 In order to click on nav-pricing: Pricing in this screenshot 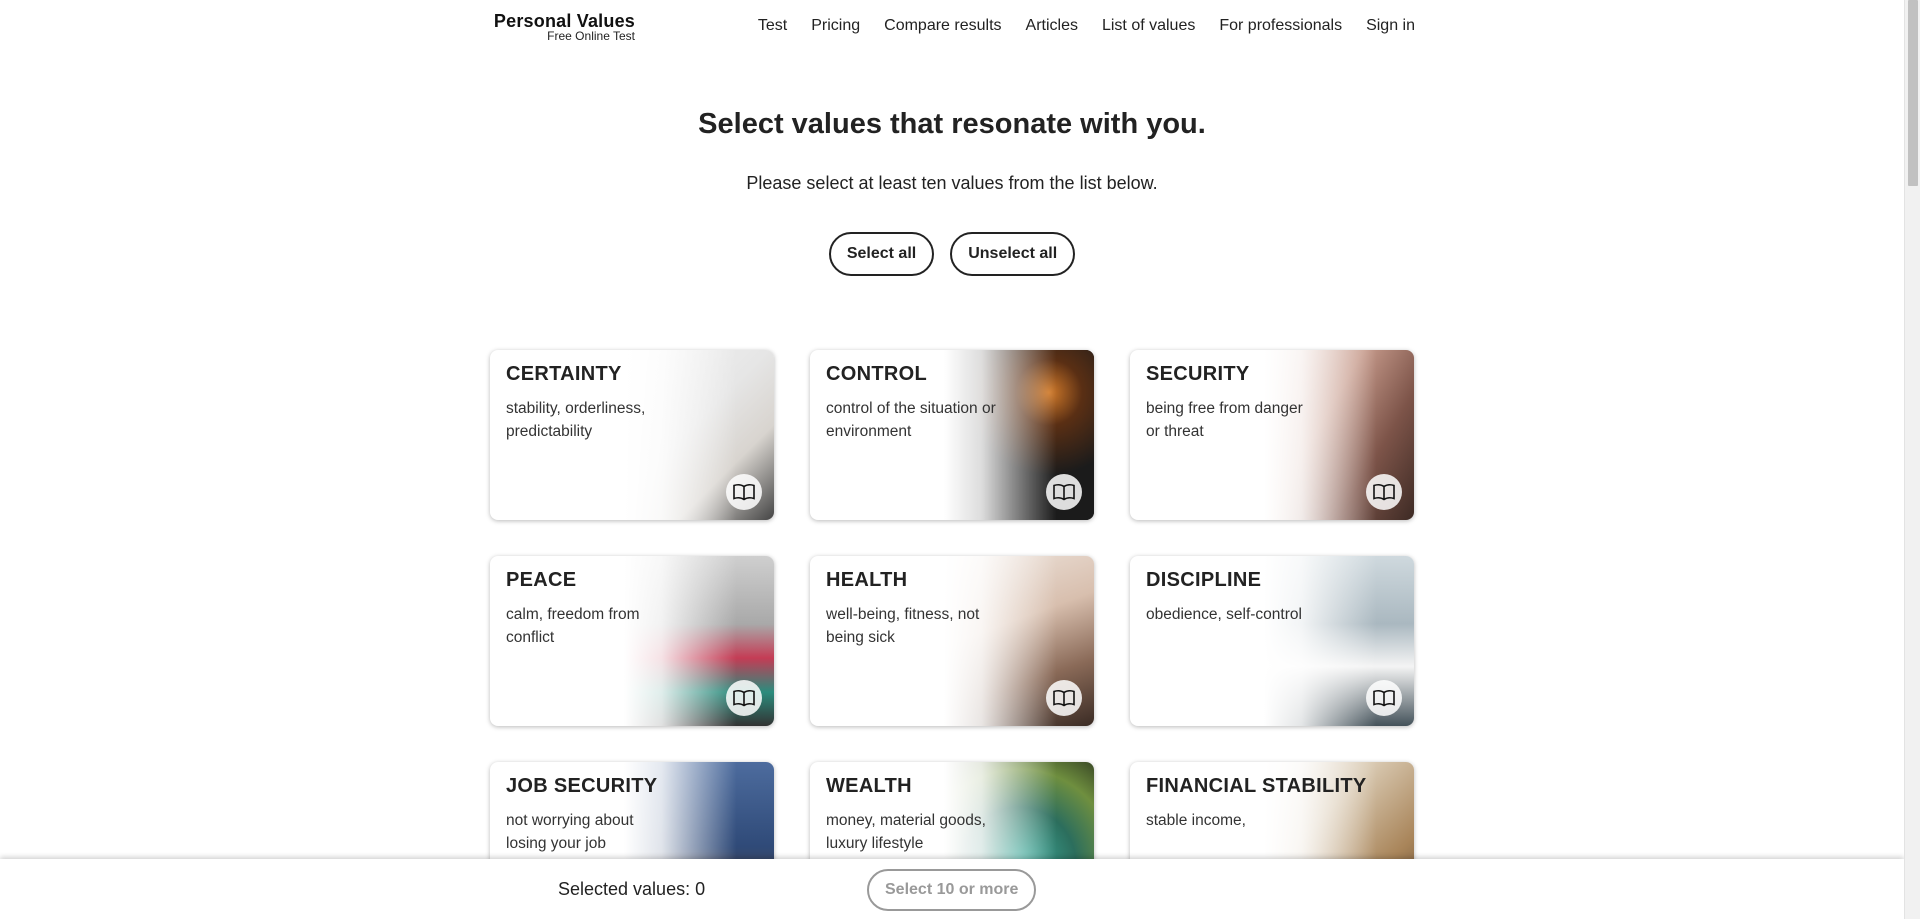, I will do `click(835, 26)`.